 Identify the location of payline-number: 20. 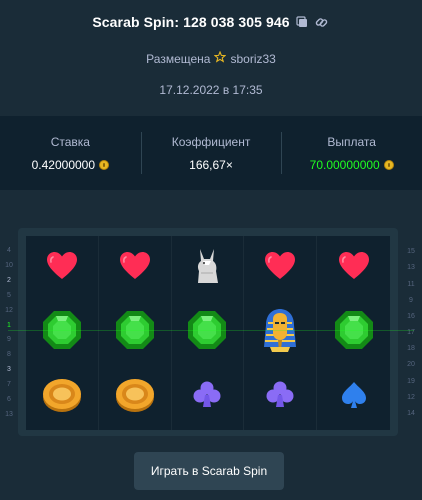
(411, 365).